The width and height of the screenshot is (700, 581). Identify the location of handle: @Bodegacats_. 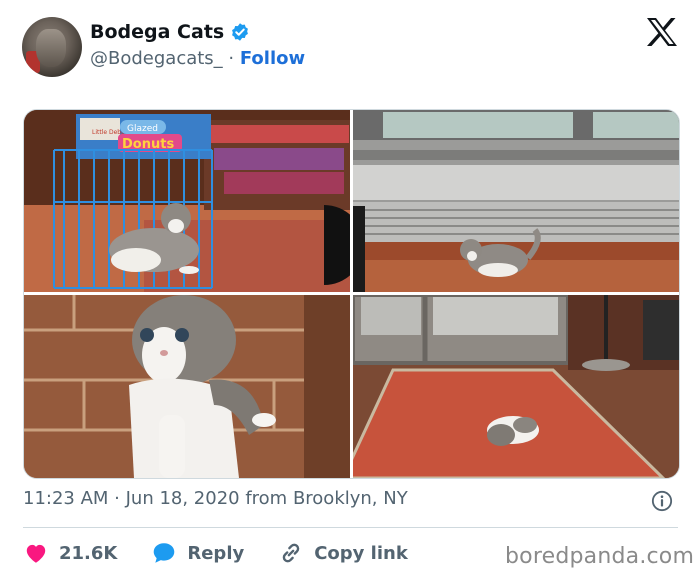
(156, 58).